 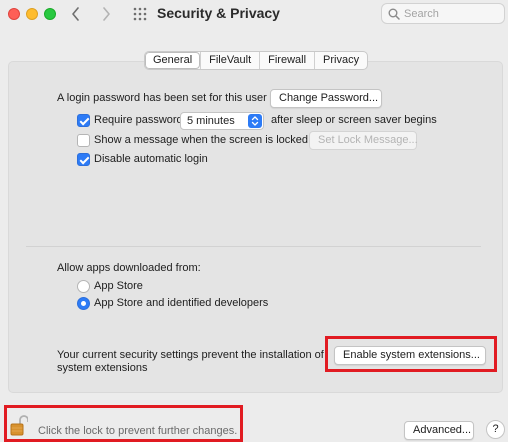 What do you see at coordinates (83, 303) in the screenshot?
I see `radio-app-store-identified` at bounding box center [83, 303].